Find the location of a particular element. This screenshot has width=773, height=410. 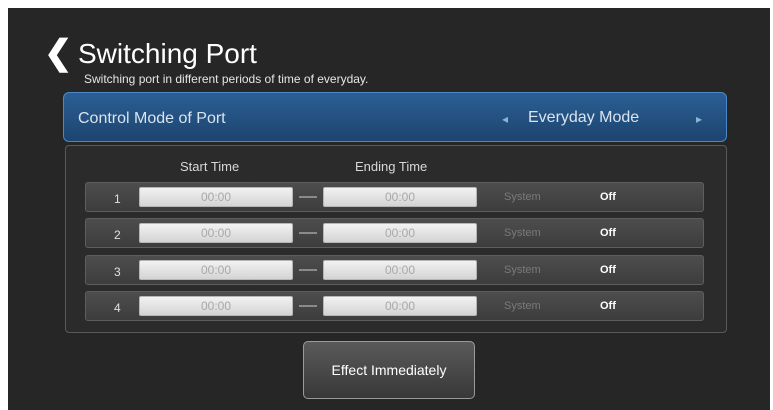

schedule-row-2: 2 00:00 00:00 System Off is located at coordinates (394, 233).